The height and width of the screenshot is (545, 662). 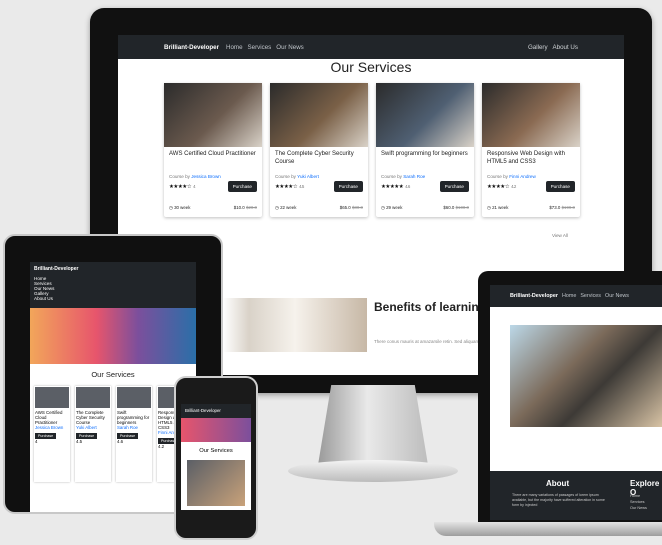 What do you see at coordinates (534, 296) in the screenshot?
I see `laptop-brand: Brilliant-Developer` at bounding box center [534, 296].